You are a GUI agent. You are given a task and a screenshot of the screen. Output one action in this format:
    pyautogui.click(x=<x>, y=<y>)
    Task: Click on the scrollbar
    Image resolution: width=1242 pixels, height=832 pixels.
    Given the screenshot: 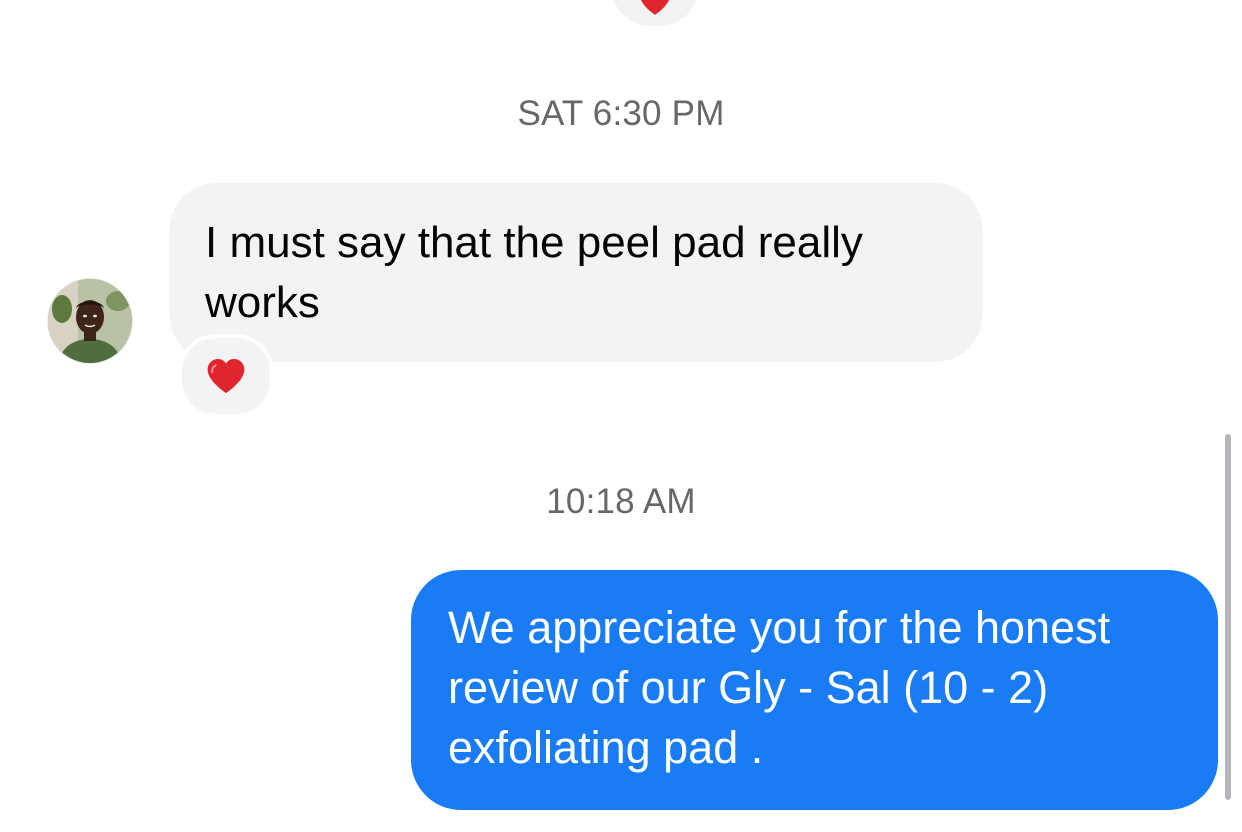 What is the action you would take?
    pyautogui.click(x=1228, y=617)
    